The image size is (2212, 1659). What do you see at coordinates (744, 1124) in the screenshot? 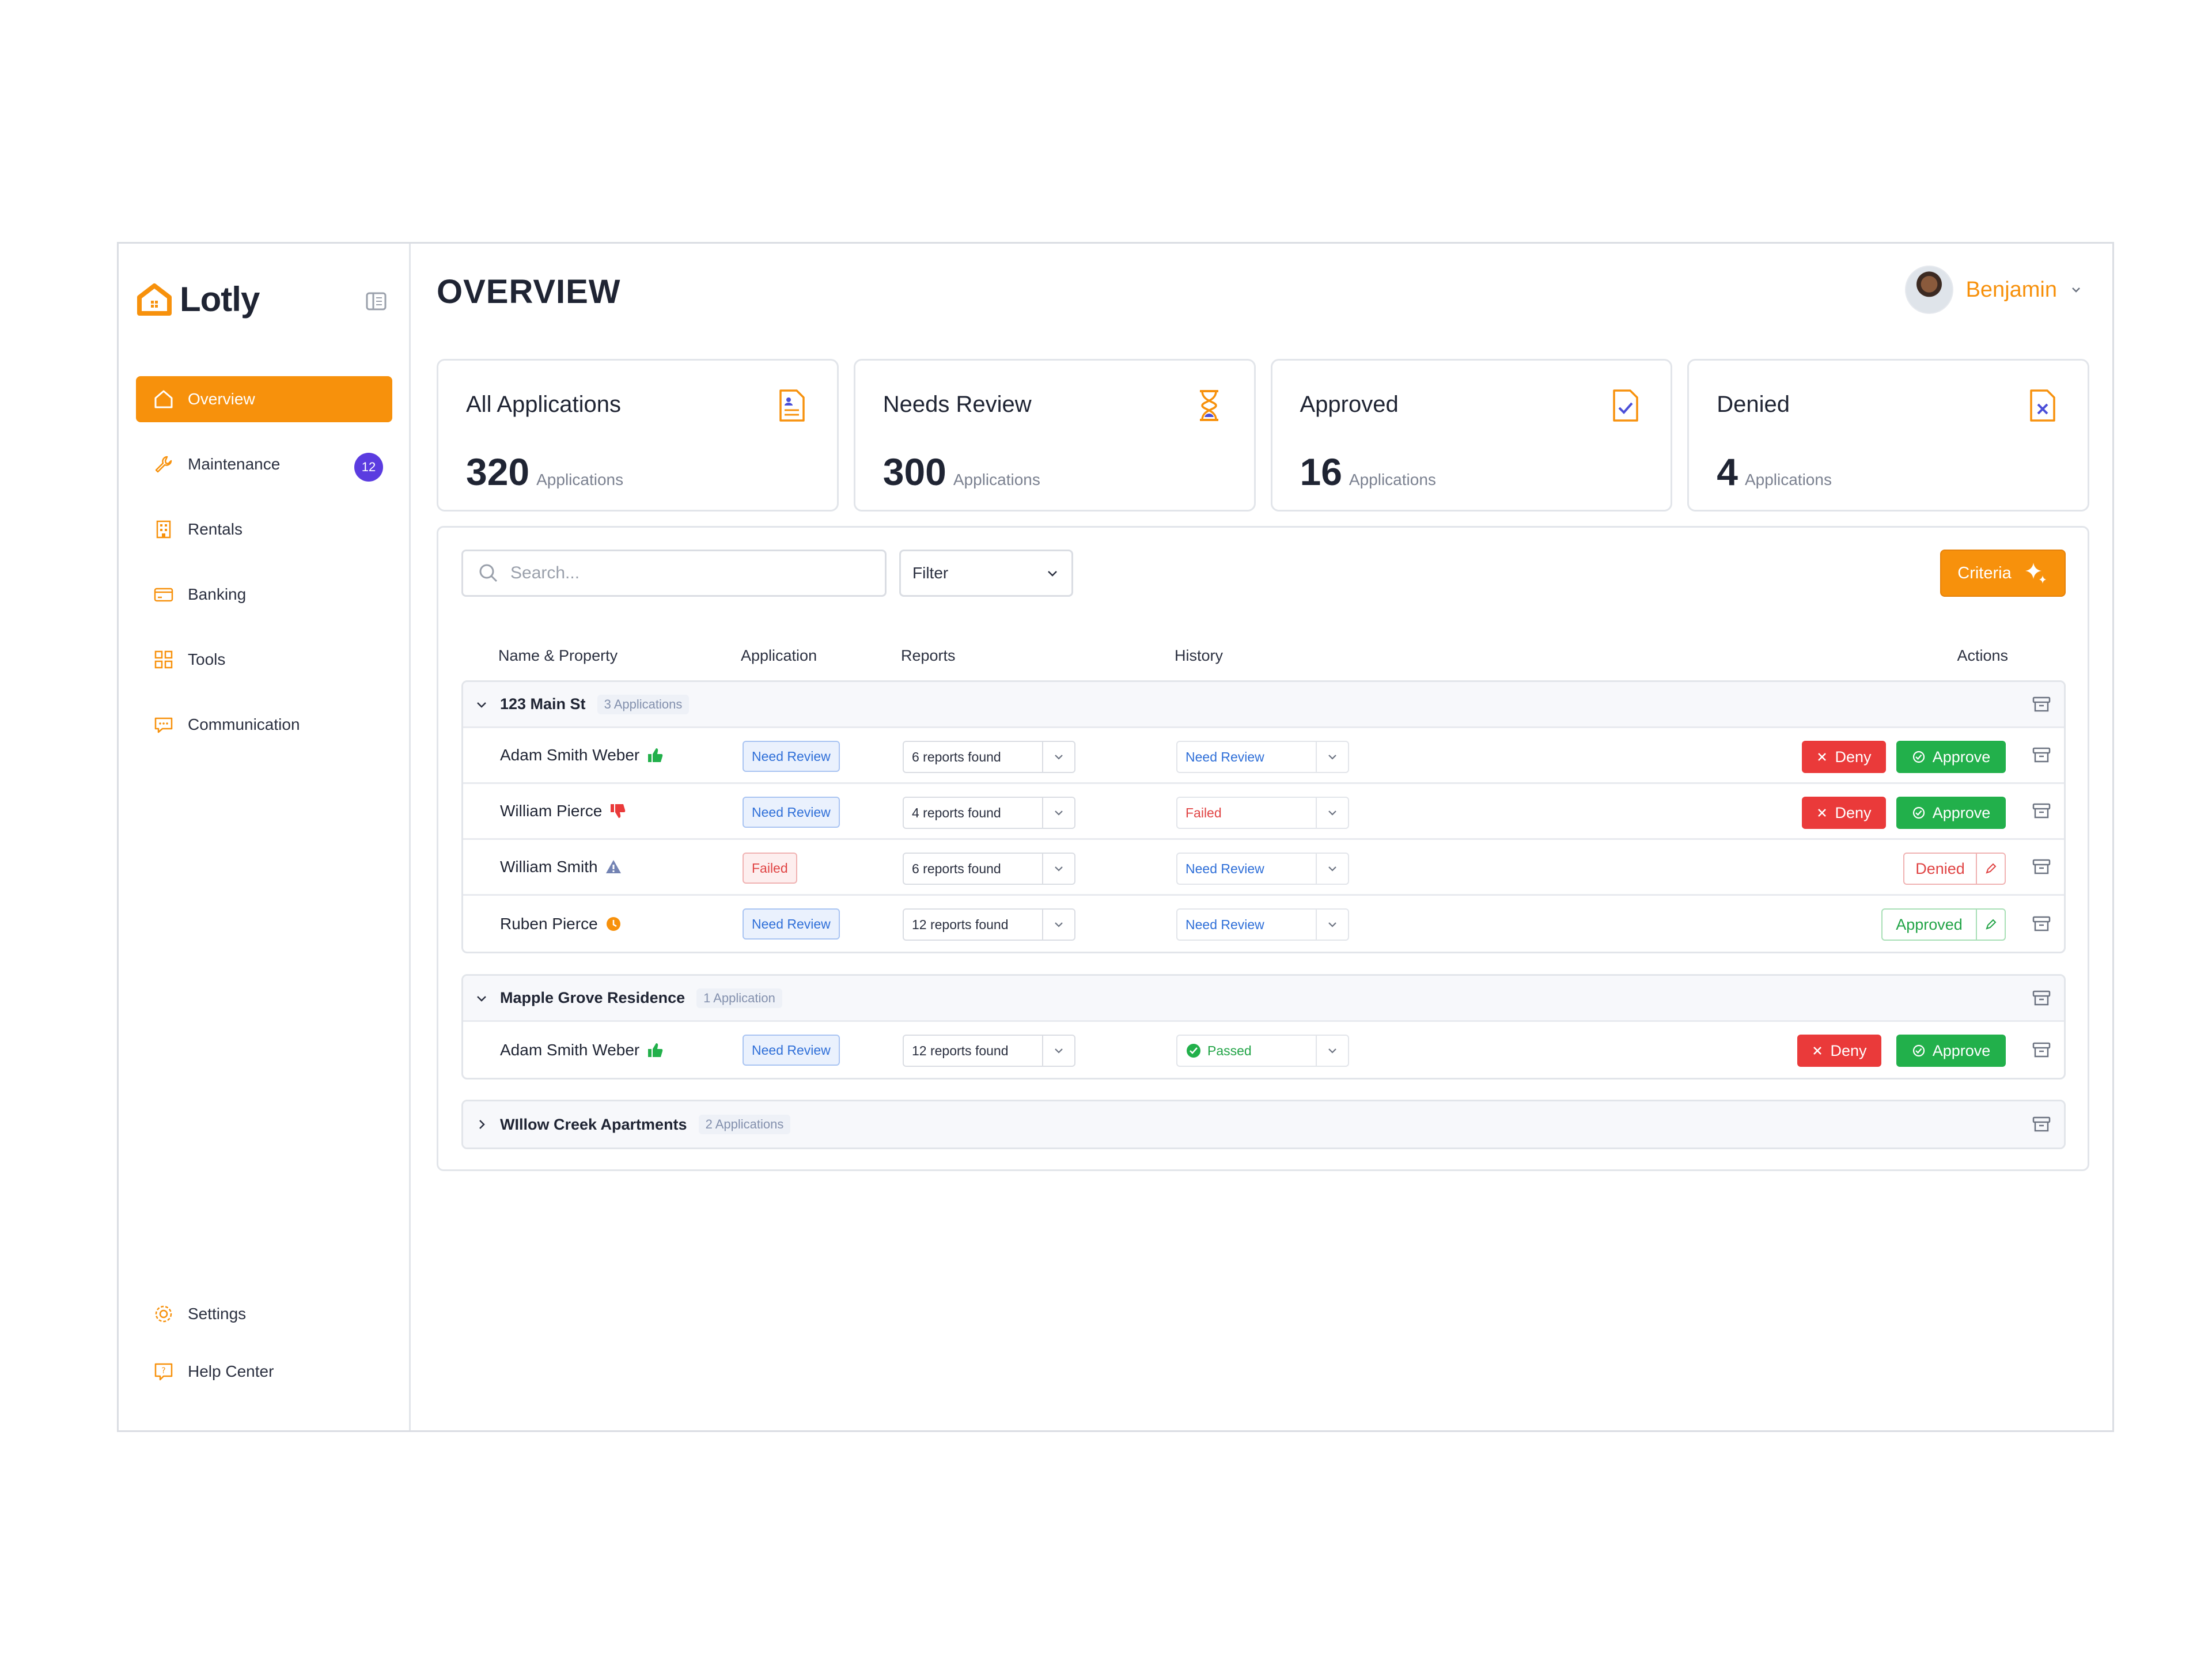
I see `group-count: 2 Applications` at bounding box center [744, 1124].